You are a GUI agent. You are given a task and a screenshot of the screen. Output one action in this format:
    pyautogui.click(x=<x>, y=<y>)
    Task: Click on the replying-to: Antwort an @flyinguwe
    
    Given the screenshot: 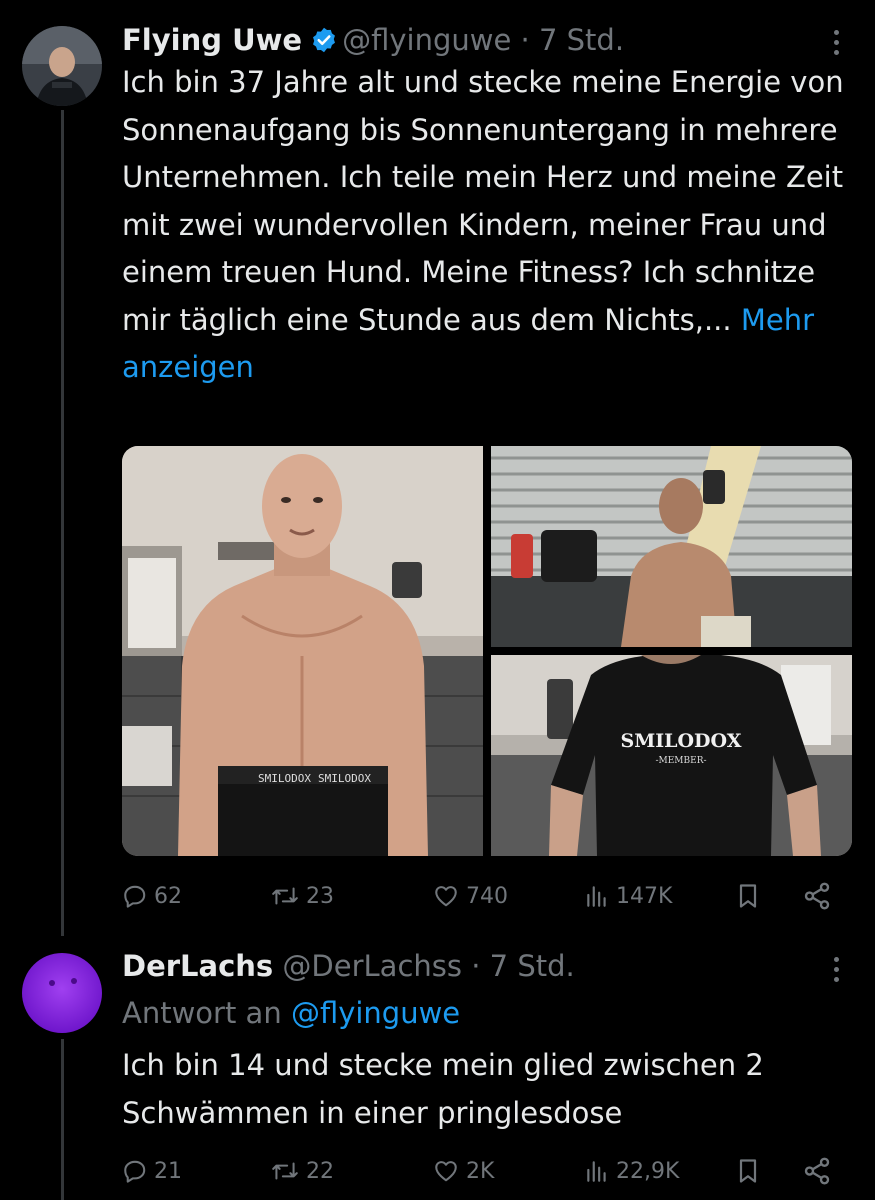 What is the action you would take?
    pyautogui.click(x=291, y=1013)
    